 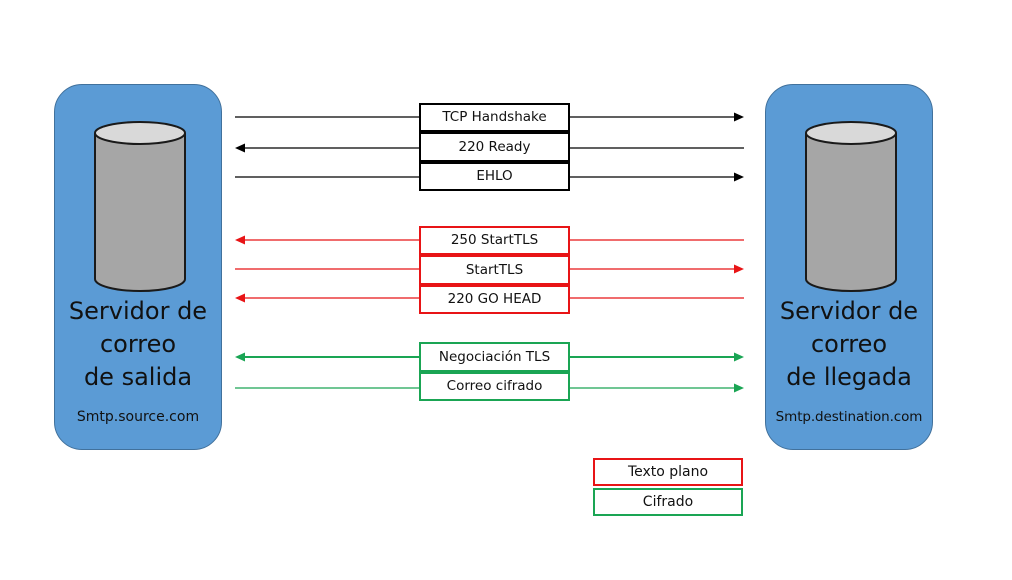 I want to click on message-label: TCP Handshake, so click(x=494, y=117).